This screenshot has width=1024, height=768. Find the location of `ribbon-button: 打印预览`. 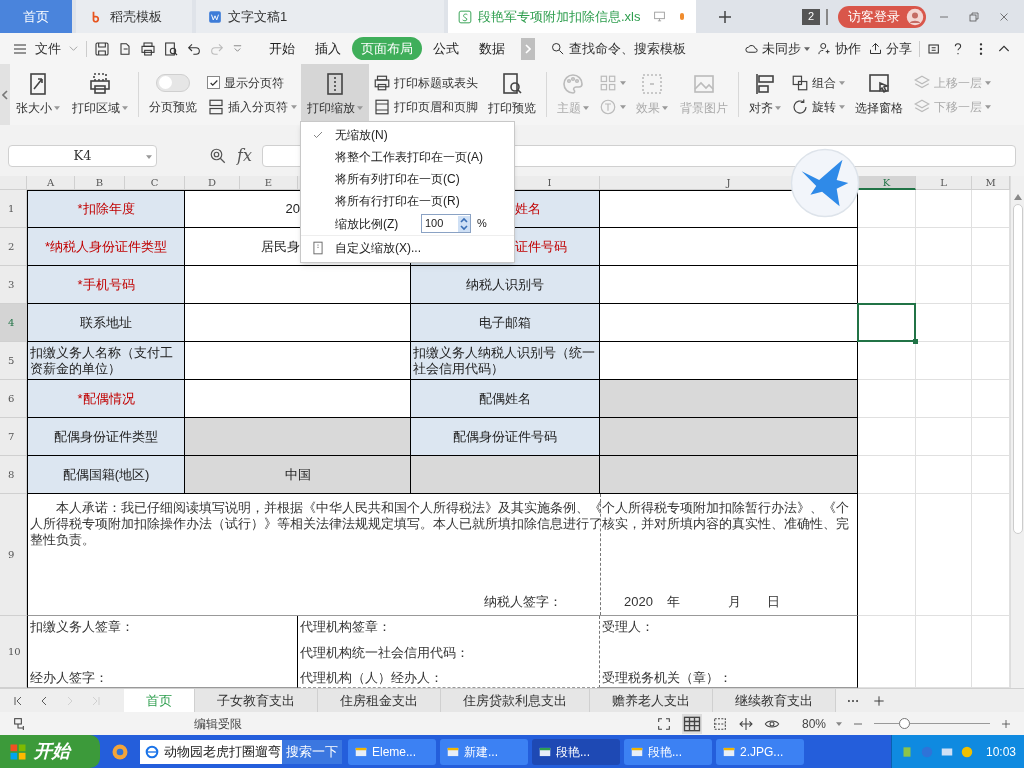

ribbon-button: 打印预览 is located at coordinates (512, 94).